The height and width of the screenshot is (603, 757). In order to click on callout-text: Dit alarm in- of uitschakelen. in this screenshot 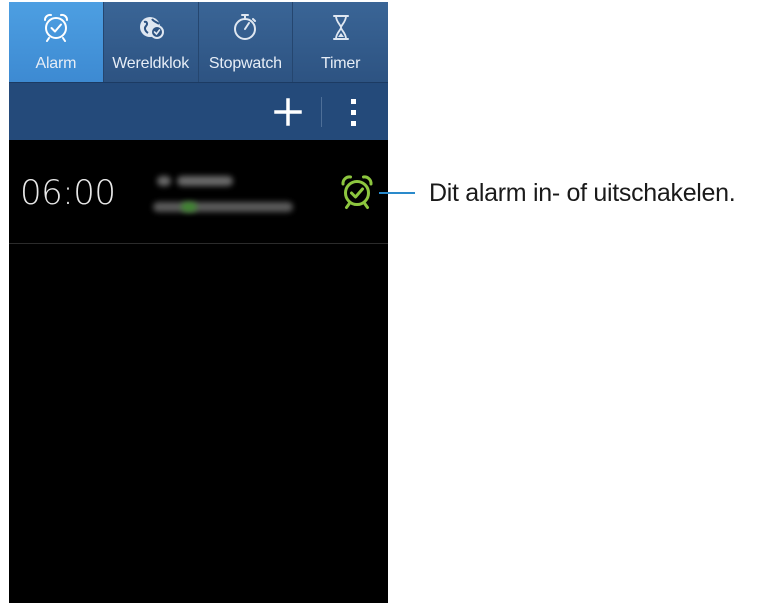, I will do `click(582, 193)`.